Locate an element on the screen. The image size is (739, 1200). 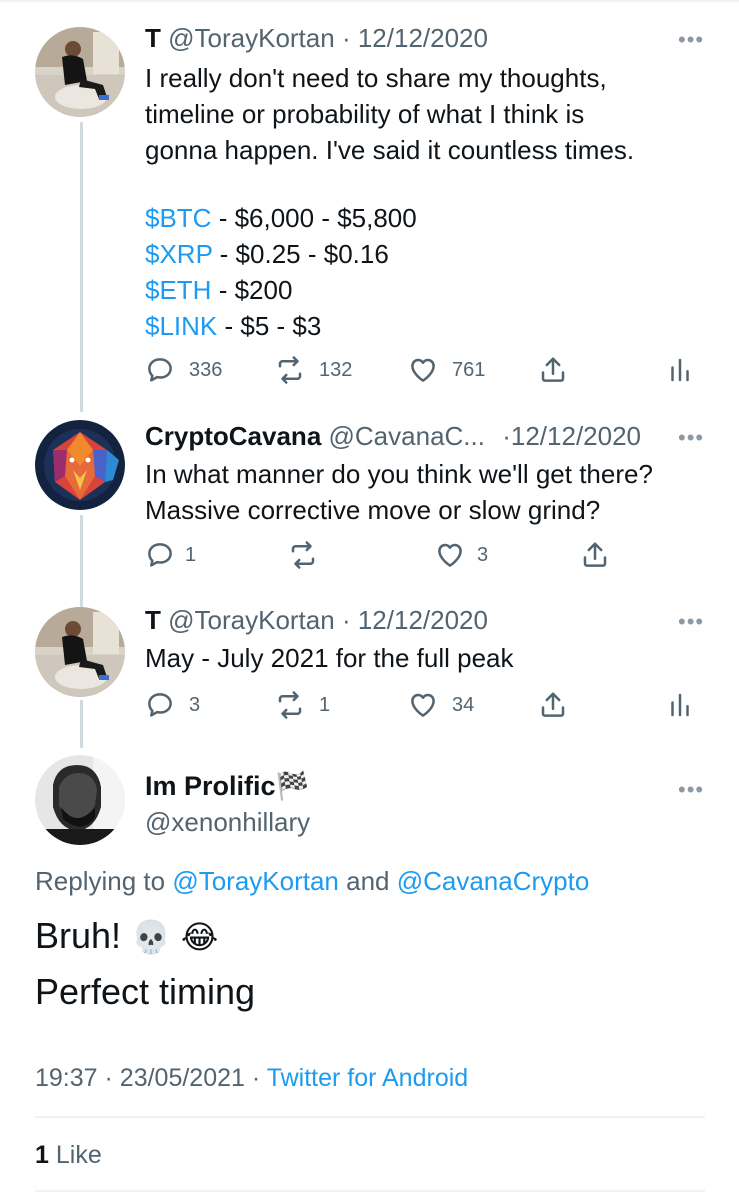
like-total: 1 is located at coordinates (42, 1155).